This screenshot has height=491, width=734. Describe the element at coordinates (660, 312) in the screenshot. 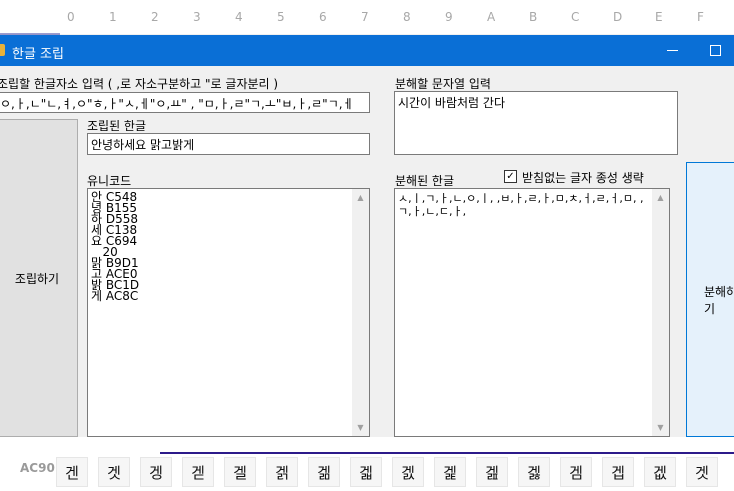

I see `decomposed-scrollbar: ▲ ▼` at that location.